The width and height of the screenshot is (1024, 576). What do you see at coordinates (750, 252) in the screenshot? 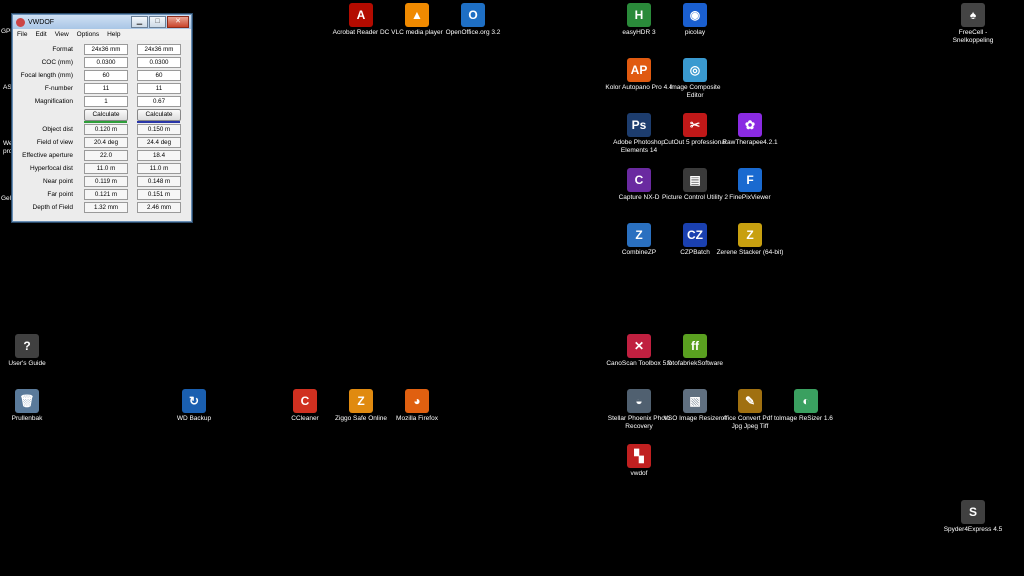
I see `desktop-icon-label: Zerene Stacker (64-bit)` at bounding box center [750, 252].